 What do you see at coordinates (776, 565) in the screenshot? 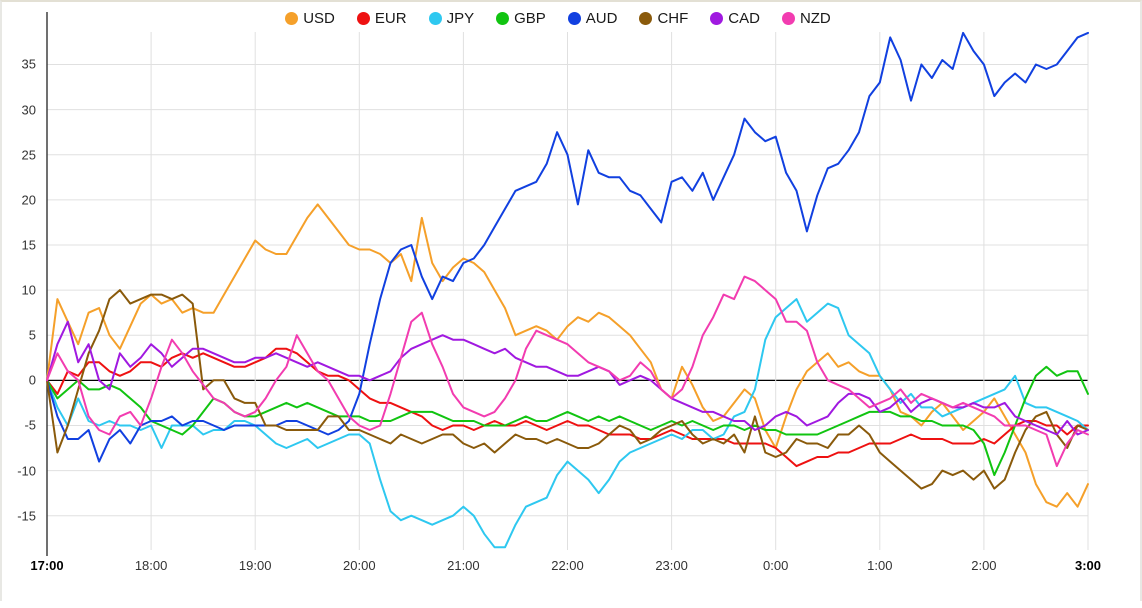
I see `x-axis-tick-label: 0:00` at bounding box center [776, 565].